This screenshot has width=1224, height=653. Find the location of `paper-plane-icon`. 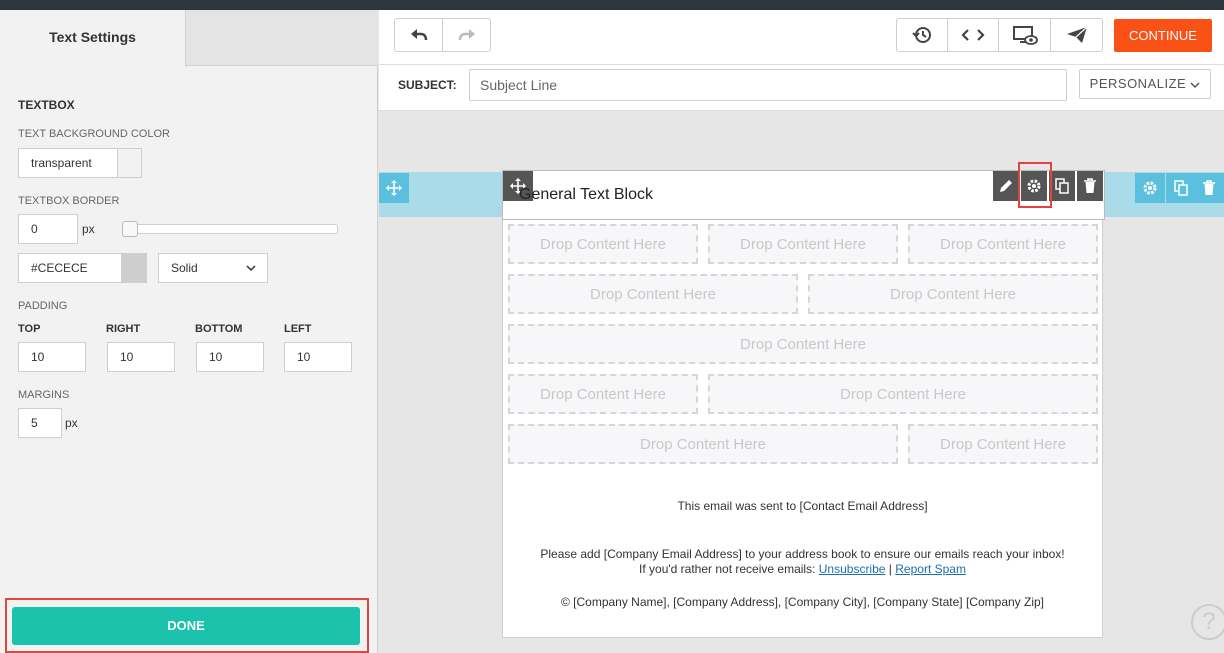

paper-plane-icon is located at coordinates (1076, 34).